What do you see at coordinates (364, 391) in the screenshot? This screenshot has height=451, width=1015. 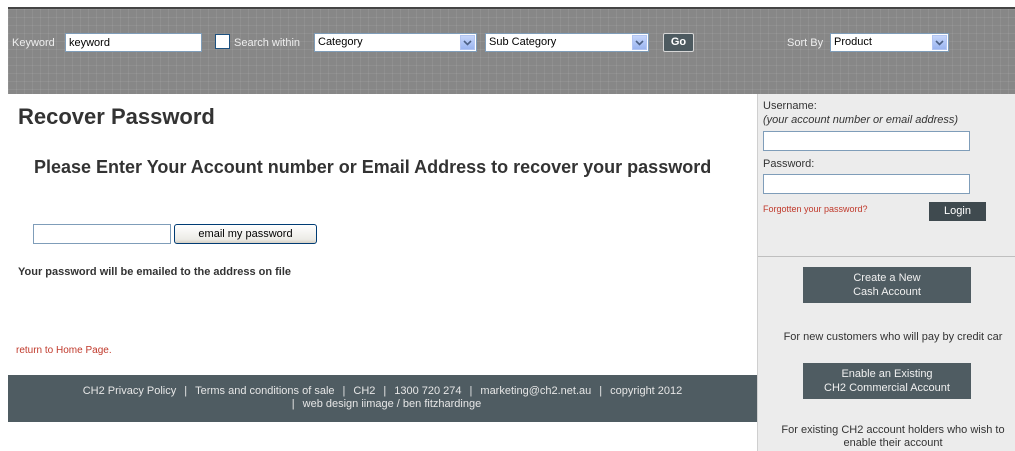 I see `footer-link-ch2: CH2` at bounding box center [364, 391].